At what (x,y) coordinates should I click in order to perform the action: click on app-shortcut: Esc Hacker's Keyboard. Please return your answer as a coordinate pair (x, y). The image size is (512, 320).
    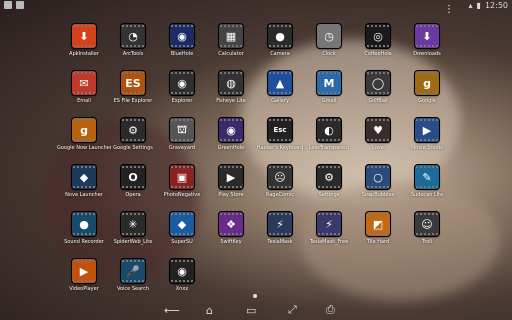
    Looking at the image, I should click on (280, 139).